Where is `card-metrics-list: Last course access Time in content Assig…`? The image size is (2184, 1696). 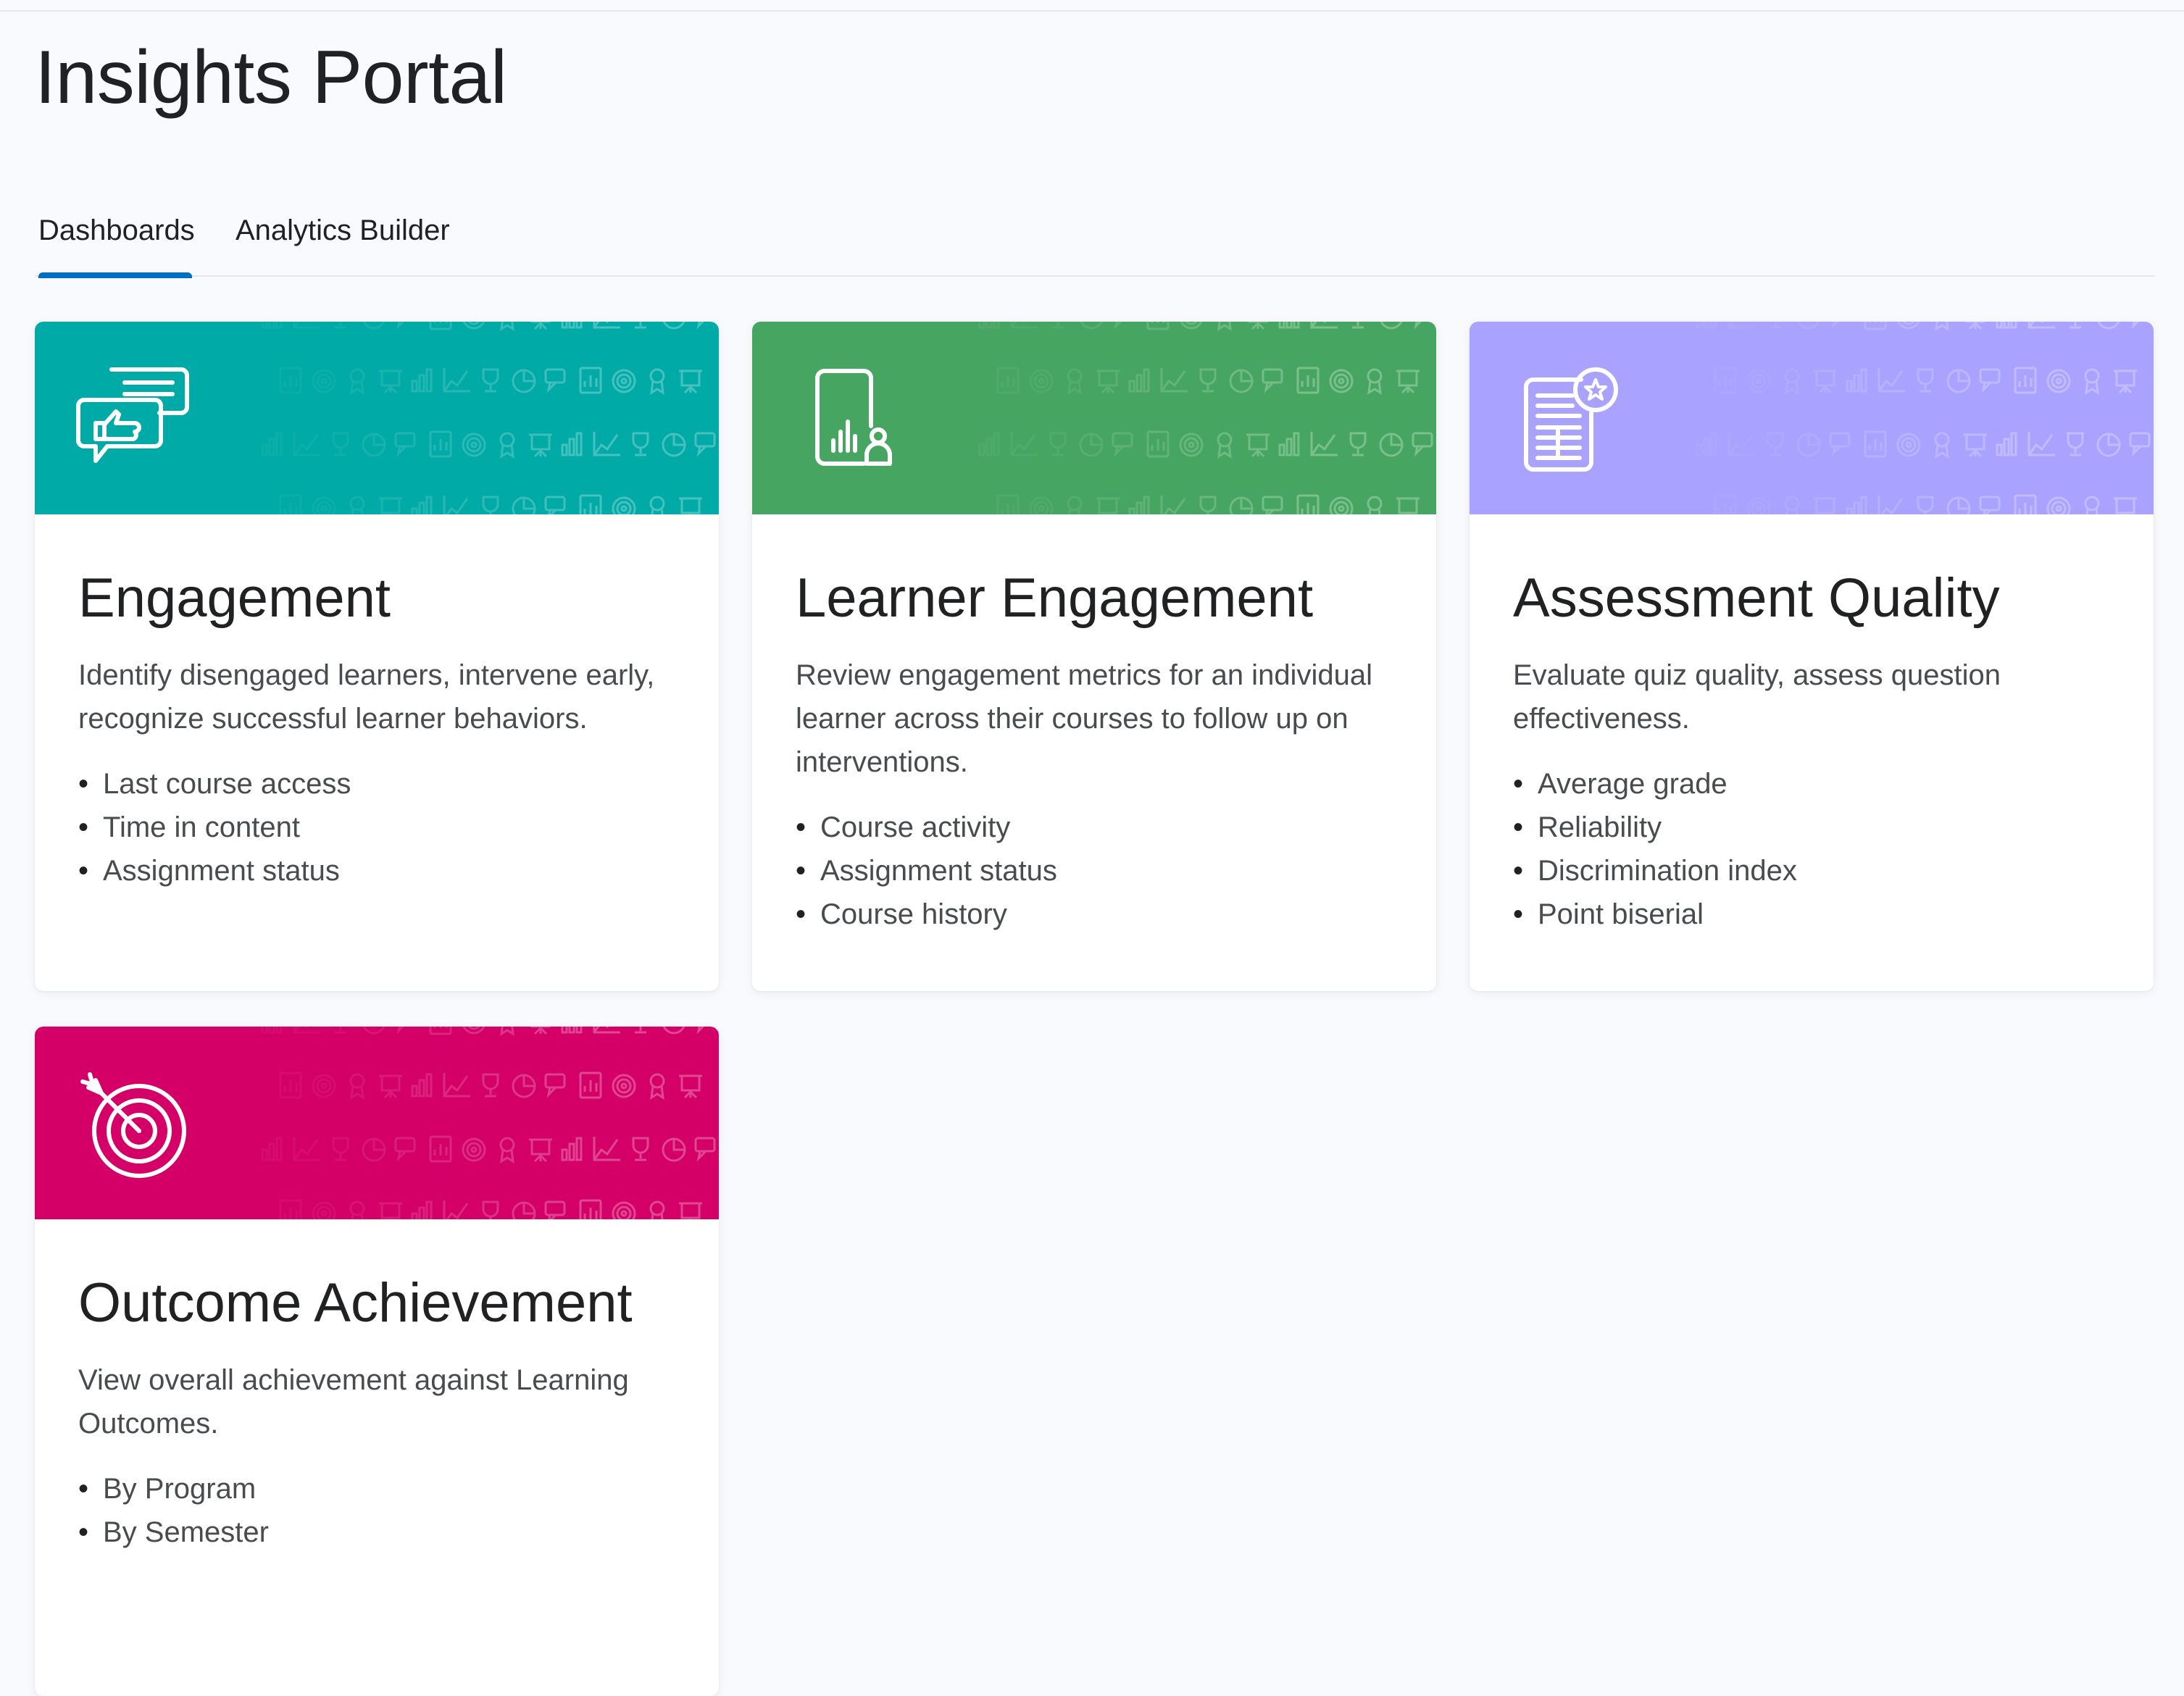
card-metrics-list: Last course access Time in content Assig… is located at coordinates (377, 827).